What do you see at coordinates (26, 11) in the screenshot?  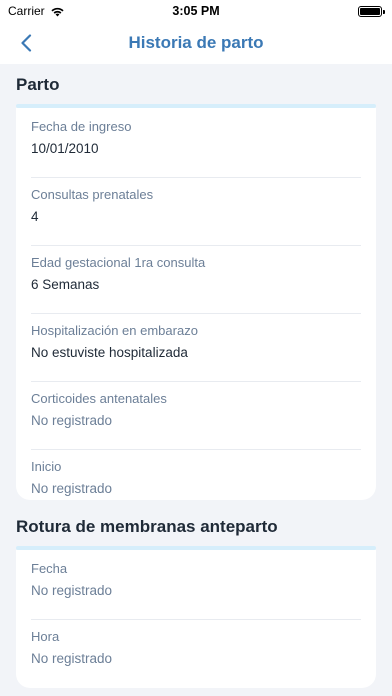 I see `carrier-label: Carrier` at bounding box center [26, 11].